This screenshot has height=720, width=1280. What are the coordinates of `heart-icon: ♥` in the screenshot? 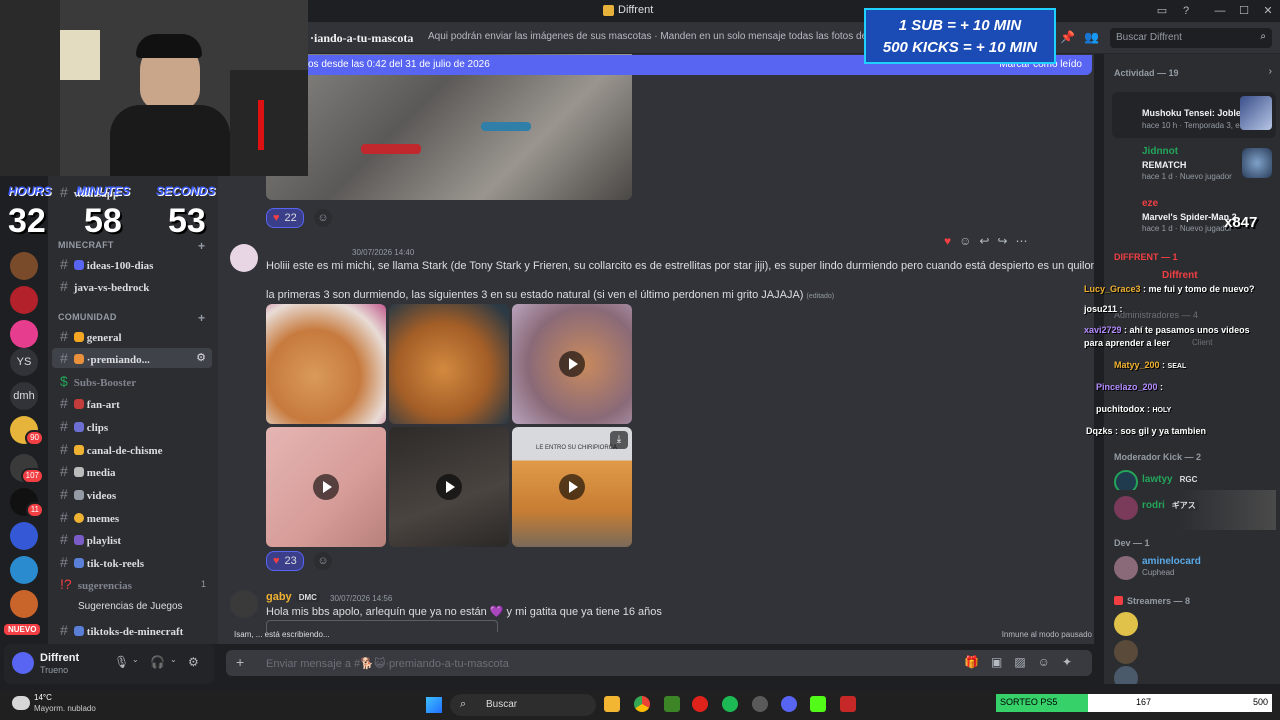 It's located at (951, 241).